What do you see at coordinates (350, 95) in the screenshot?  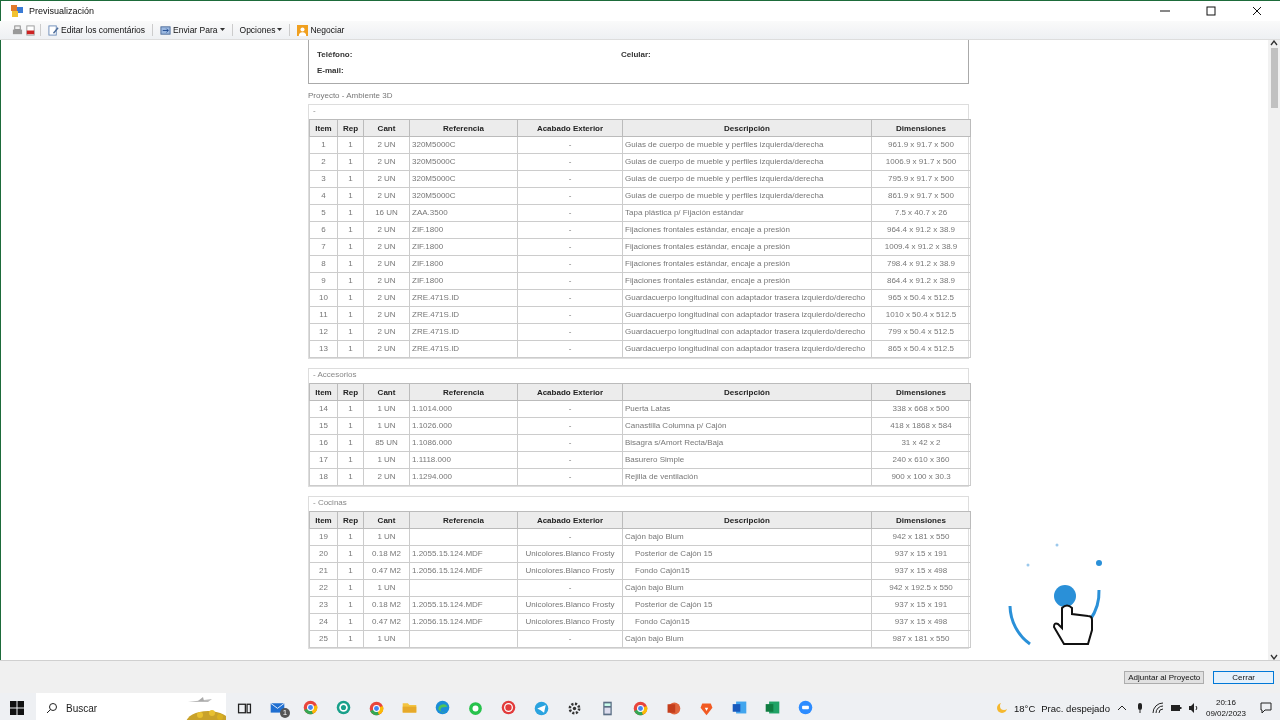 I see `project-title: Proyecto - Ambiente 3D` at bounding box center [350, 95].